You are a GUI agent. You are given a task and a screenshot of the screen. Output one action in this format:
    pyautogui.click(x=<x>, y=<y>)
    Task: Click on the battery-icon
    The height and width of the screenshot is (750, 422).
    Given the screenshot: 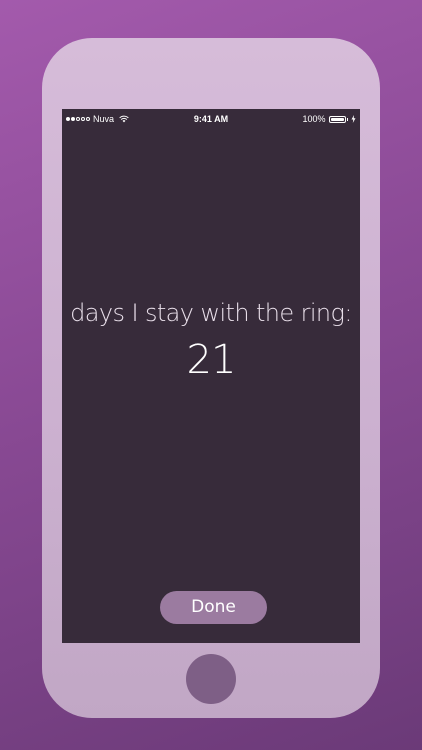 What is the action you would take?
    pyautogui.click(x=337, y=119)
    